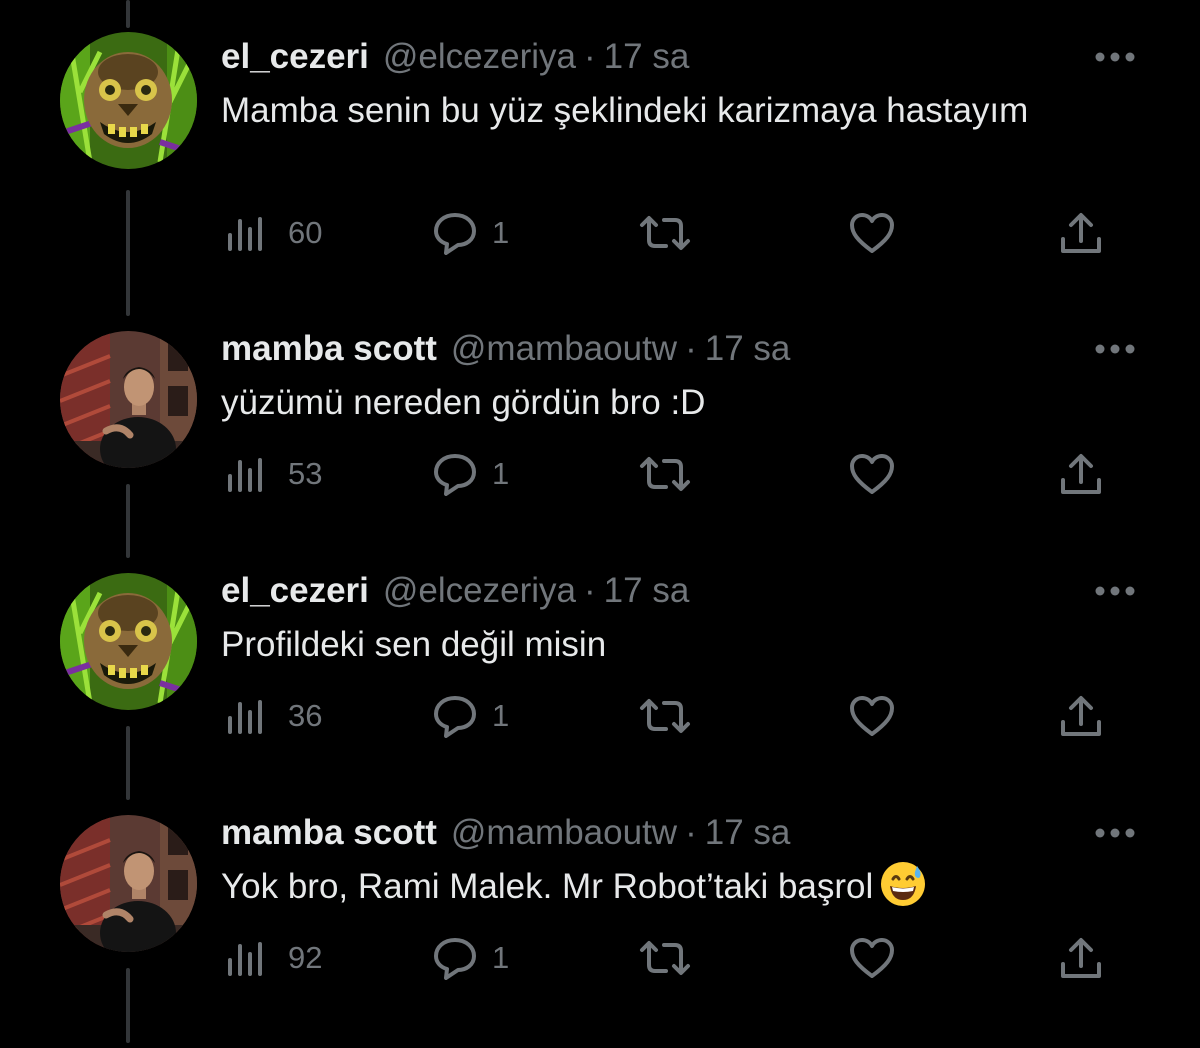 The image size is (1200, 1048). What do you see at coordinates (600, 716) in the screenshot?
I see `action-bar: 36 1` at bounding box center [600, 716].